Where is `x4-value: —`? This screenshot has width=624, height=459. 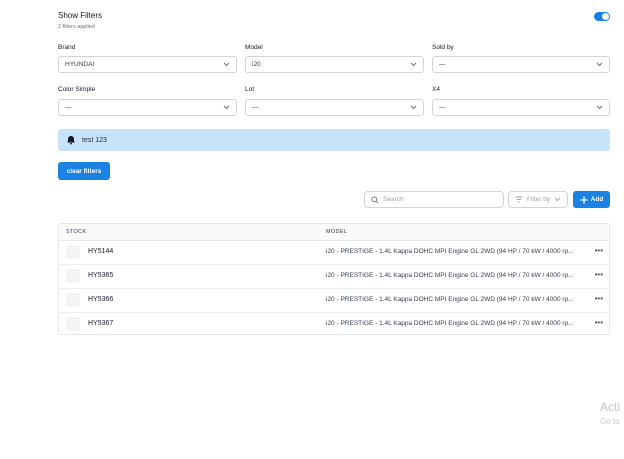 x4-value: — is located at coordinates (442, 107).